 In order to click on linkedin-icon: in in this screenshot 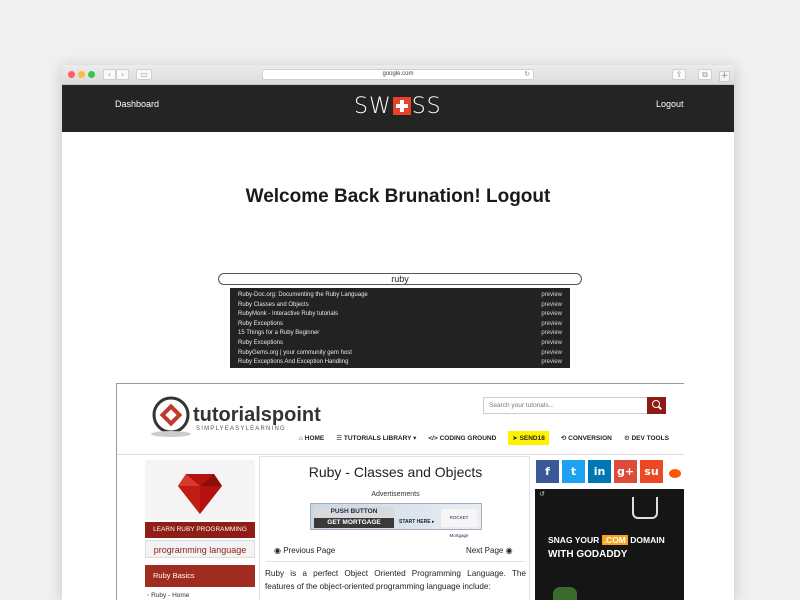, I will do `click(599, 471)`.